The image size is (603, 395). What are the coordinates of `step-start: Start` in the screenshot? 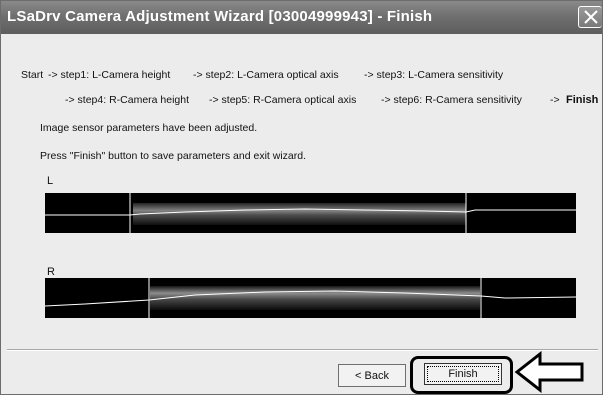 It's located at (32, 75).